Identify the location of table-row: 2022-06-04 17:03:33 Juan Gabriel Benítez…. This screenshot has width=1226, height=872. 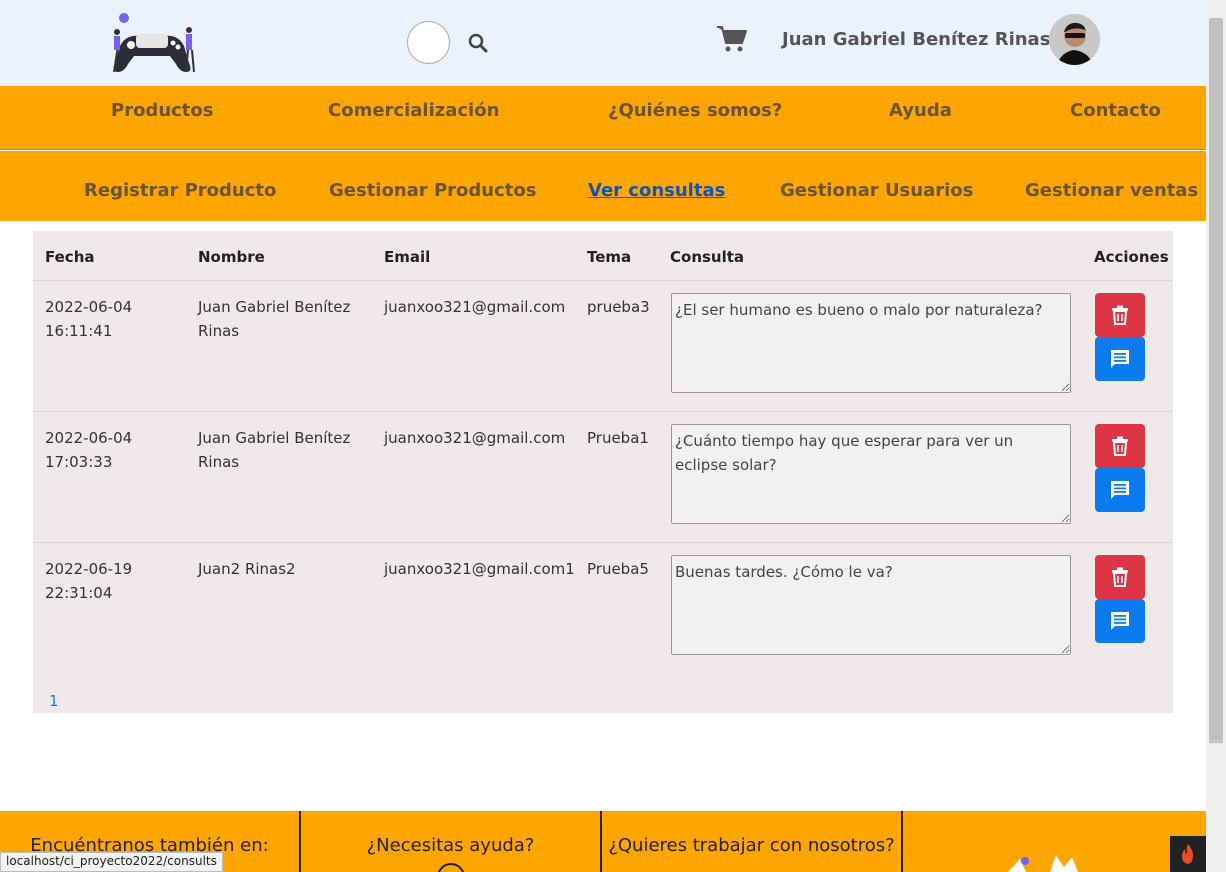
(603, 476).